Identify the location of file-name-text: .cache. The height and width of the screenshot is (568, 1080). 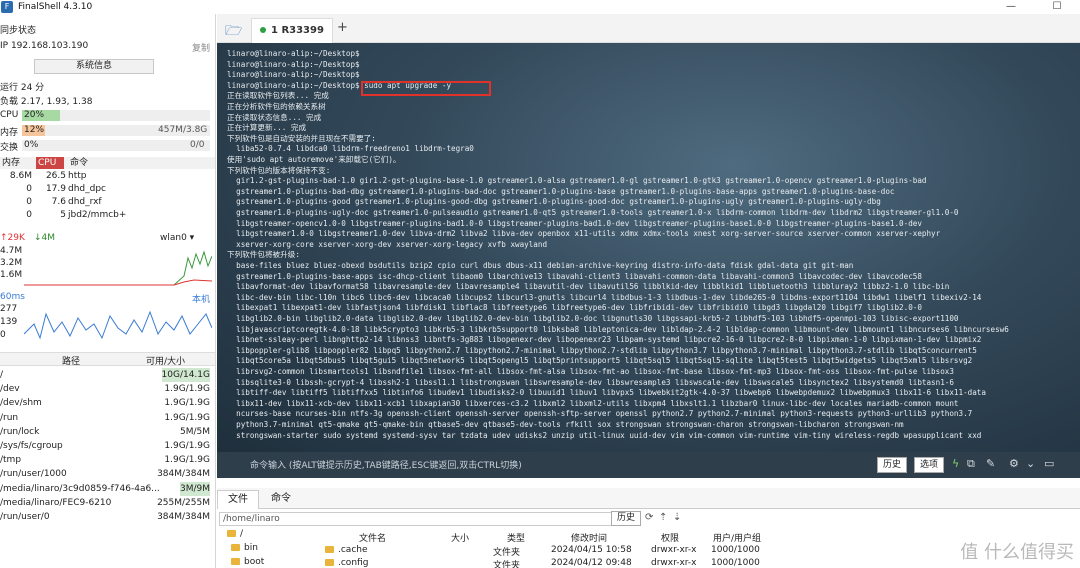
(353, 550).